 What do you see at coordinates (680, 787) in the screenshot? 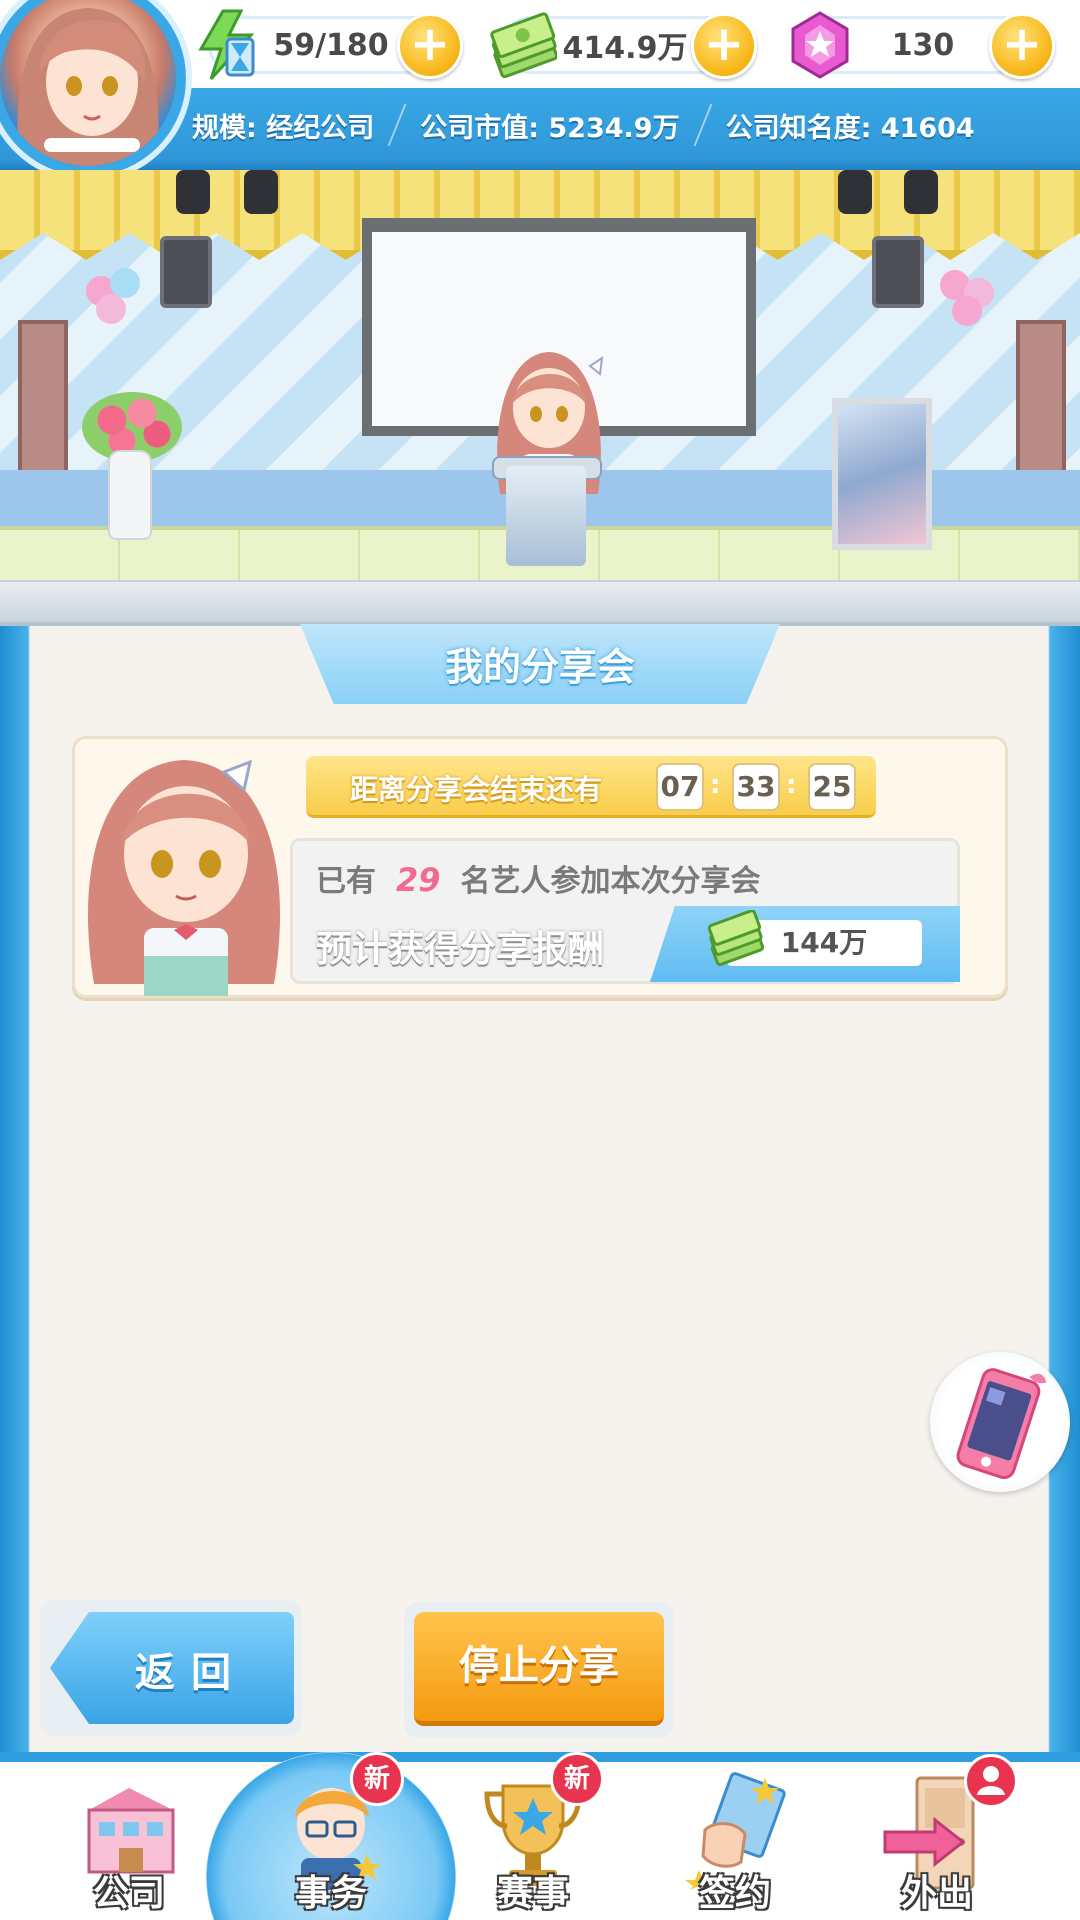
I see `timer-hours: 07` at bounding box center [680, 787].